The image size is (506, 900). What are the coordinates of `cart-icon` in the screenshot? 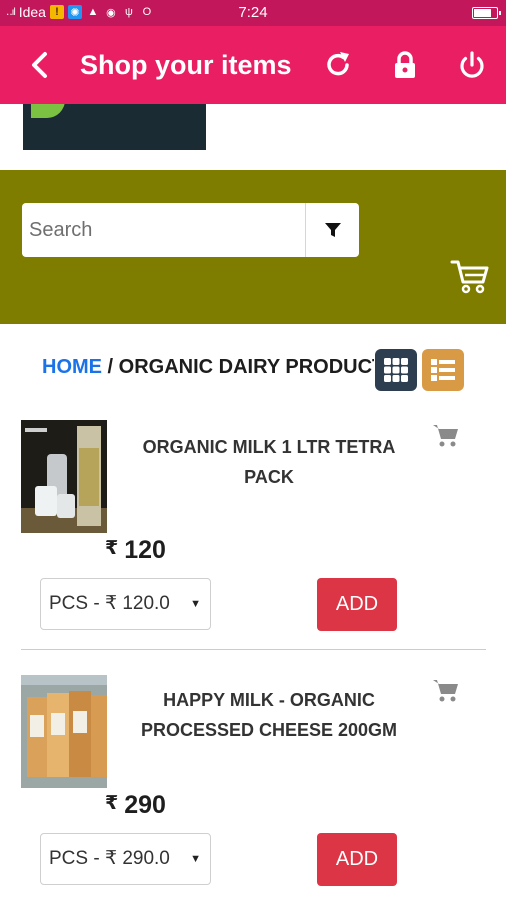 It's located at (470, 276).